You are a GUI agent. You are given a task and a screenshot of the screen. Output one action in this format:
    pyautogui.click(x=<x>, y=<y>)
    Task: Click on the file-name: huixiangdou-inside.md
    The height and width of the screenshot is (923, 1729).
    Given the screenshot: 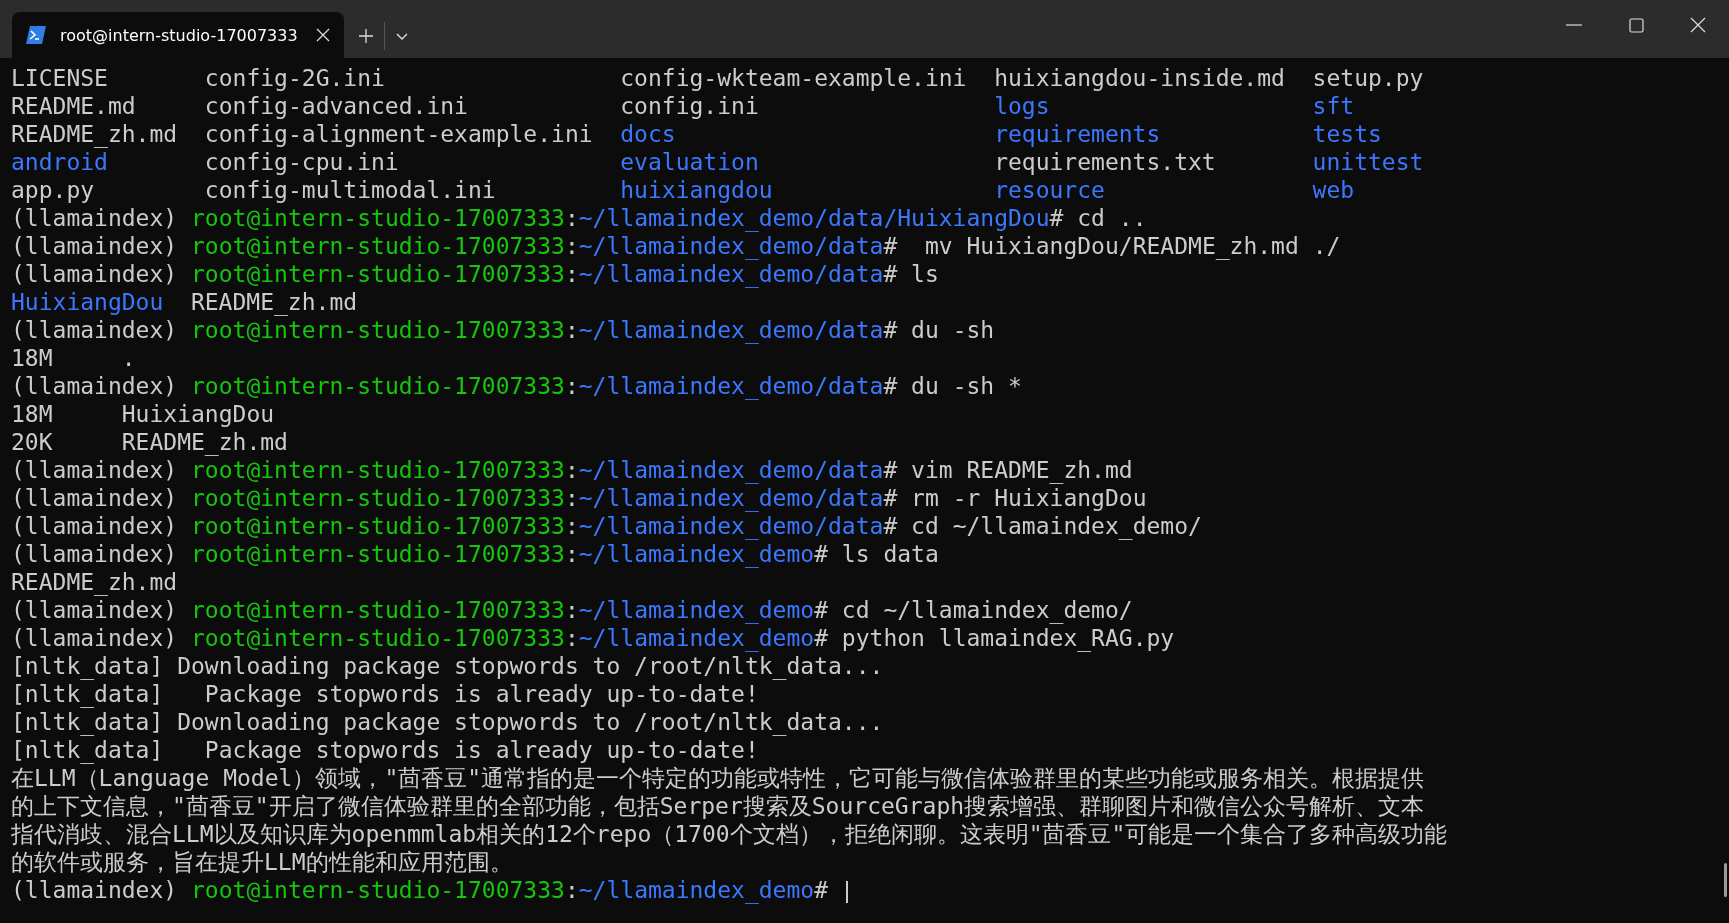 What is the action you would take?
    pyautogui.click(x=1139, y=78)
    